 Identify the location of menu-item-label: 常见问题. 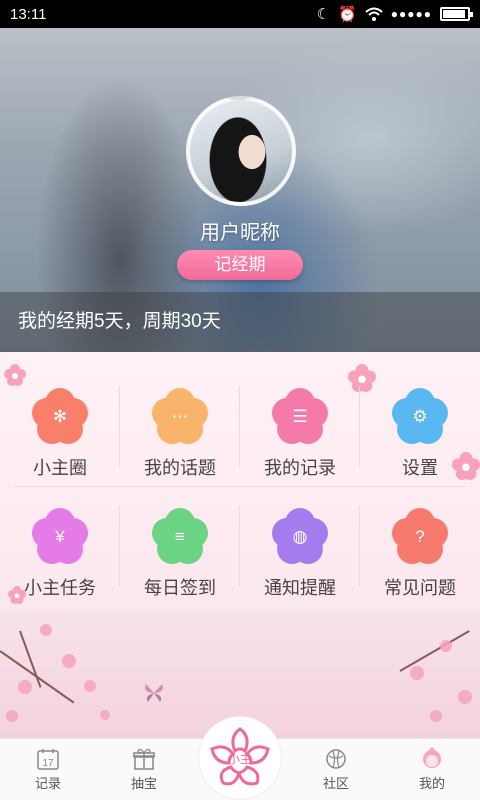
(420, 588).